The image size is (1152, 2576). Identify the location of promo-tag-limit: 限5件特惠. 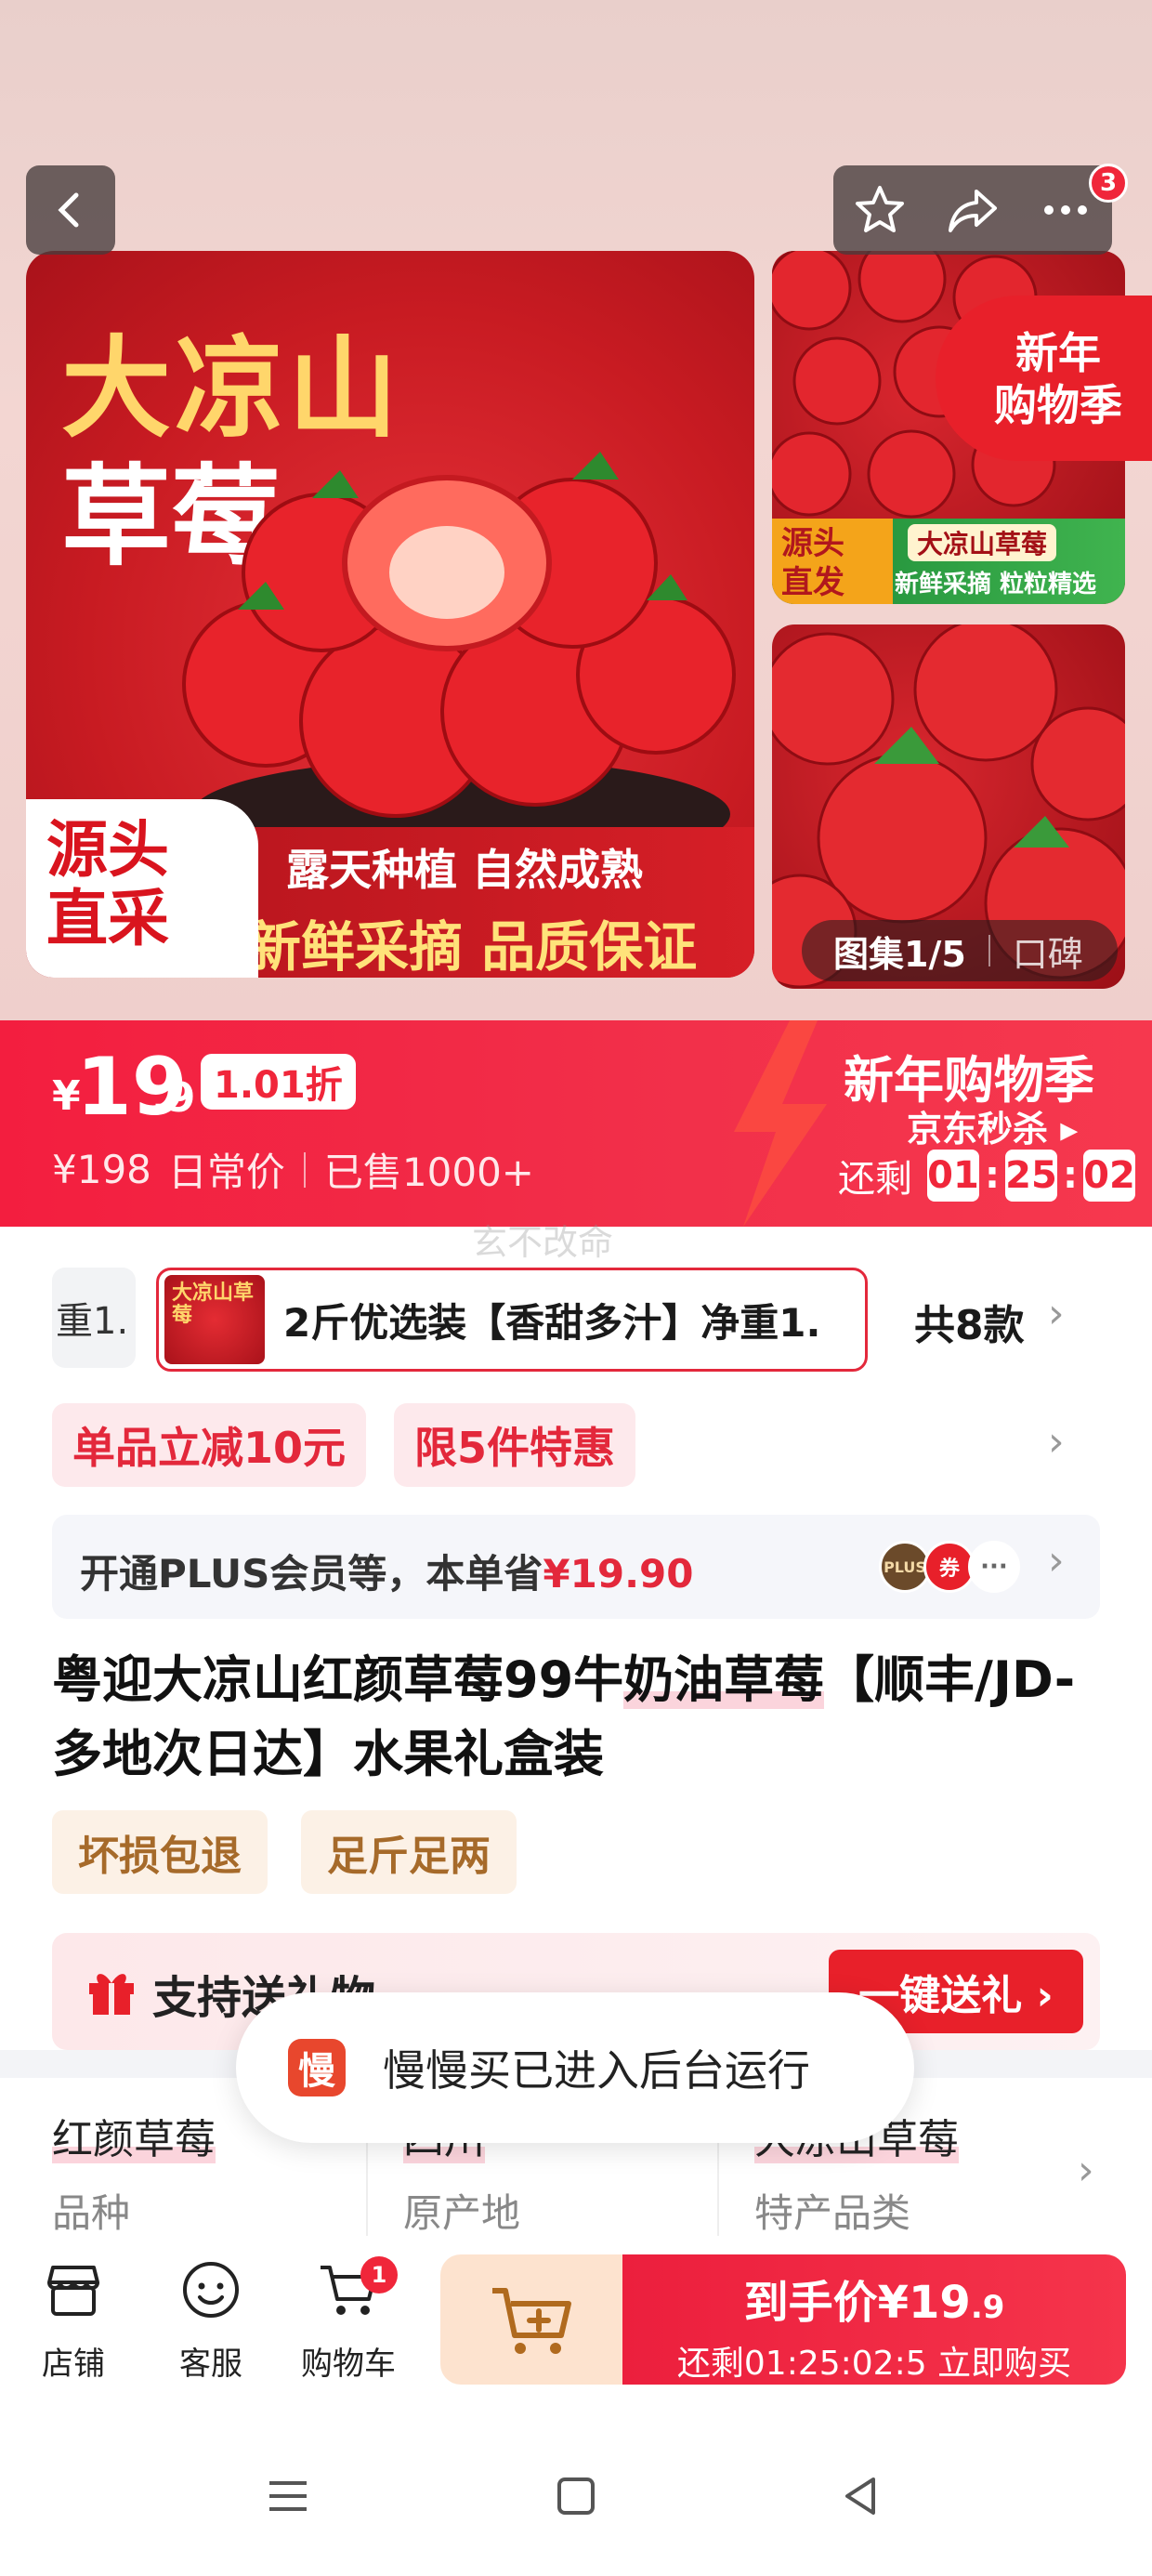
(515, 1445).